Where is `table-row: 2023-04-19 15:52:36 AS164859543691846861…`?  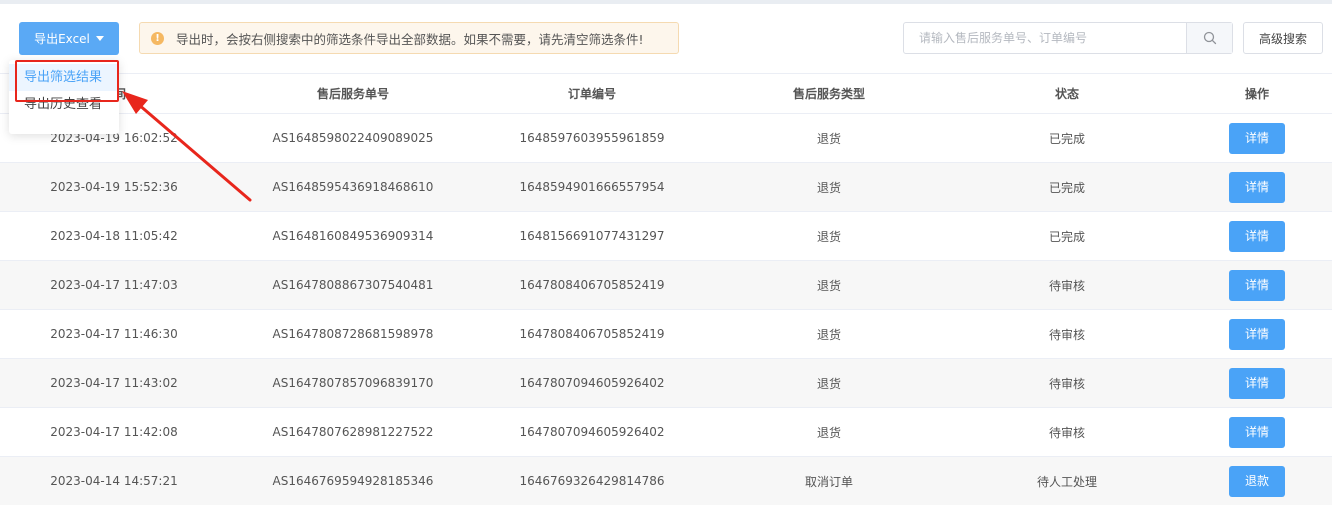
table-row: 2023-04-19 15:52:36 AS164859543691846861… is located at coordinates (666, 187).